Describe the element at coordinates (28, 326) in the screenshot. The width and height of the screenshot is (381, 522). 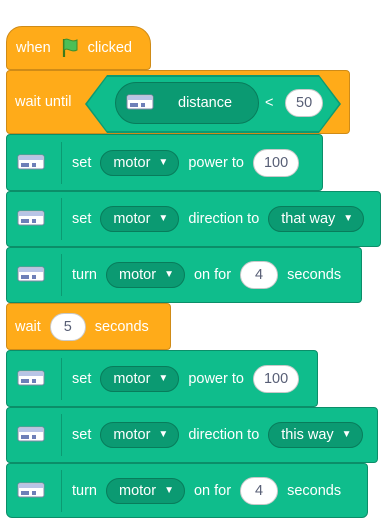
I see `wait-label: wait` at that location.